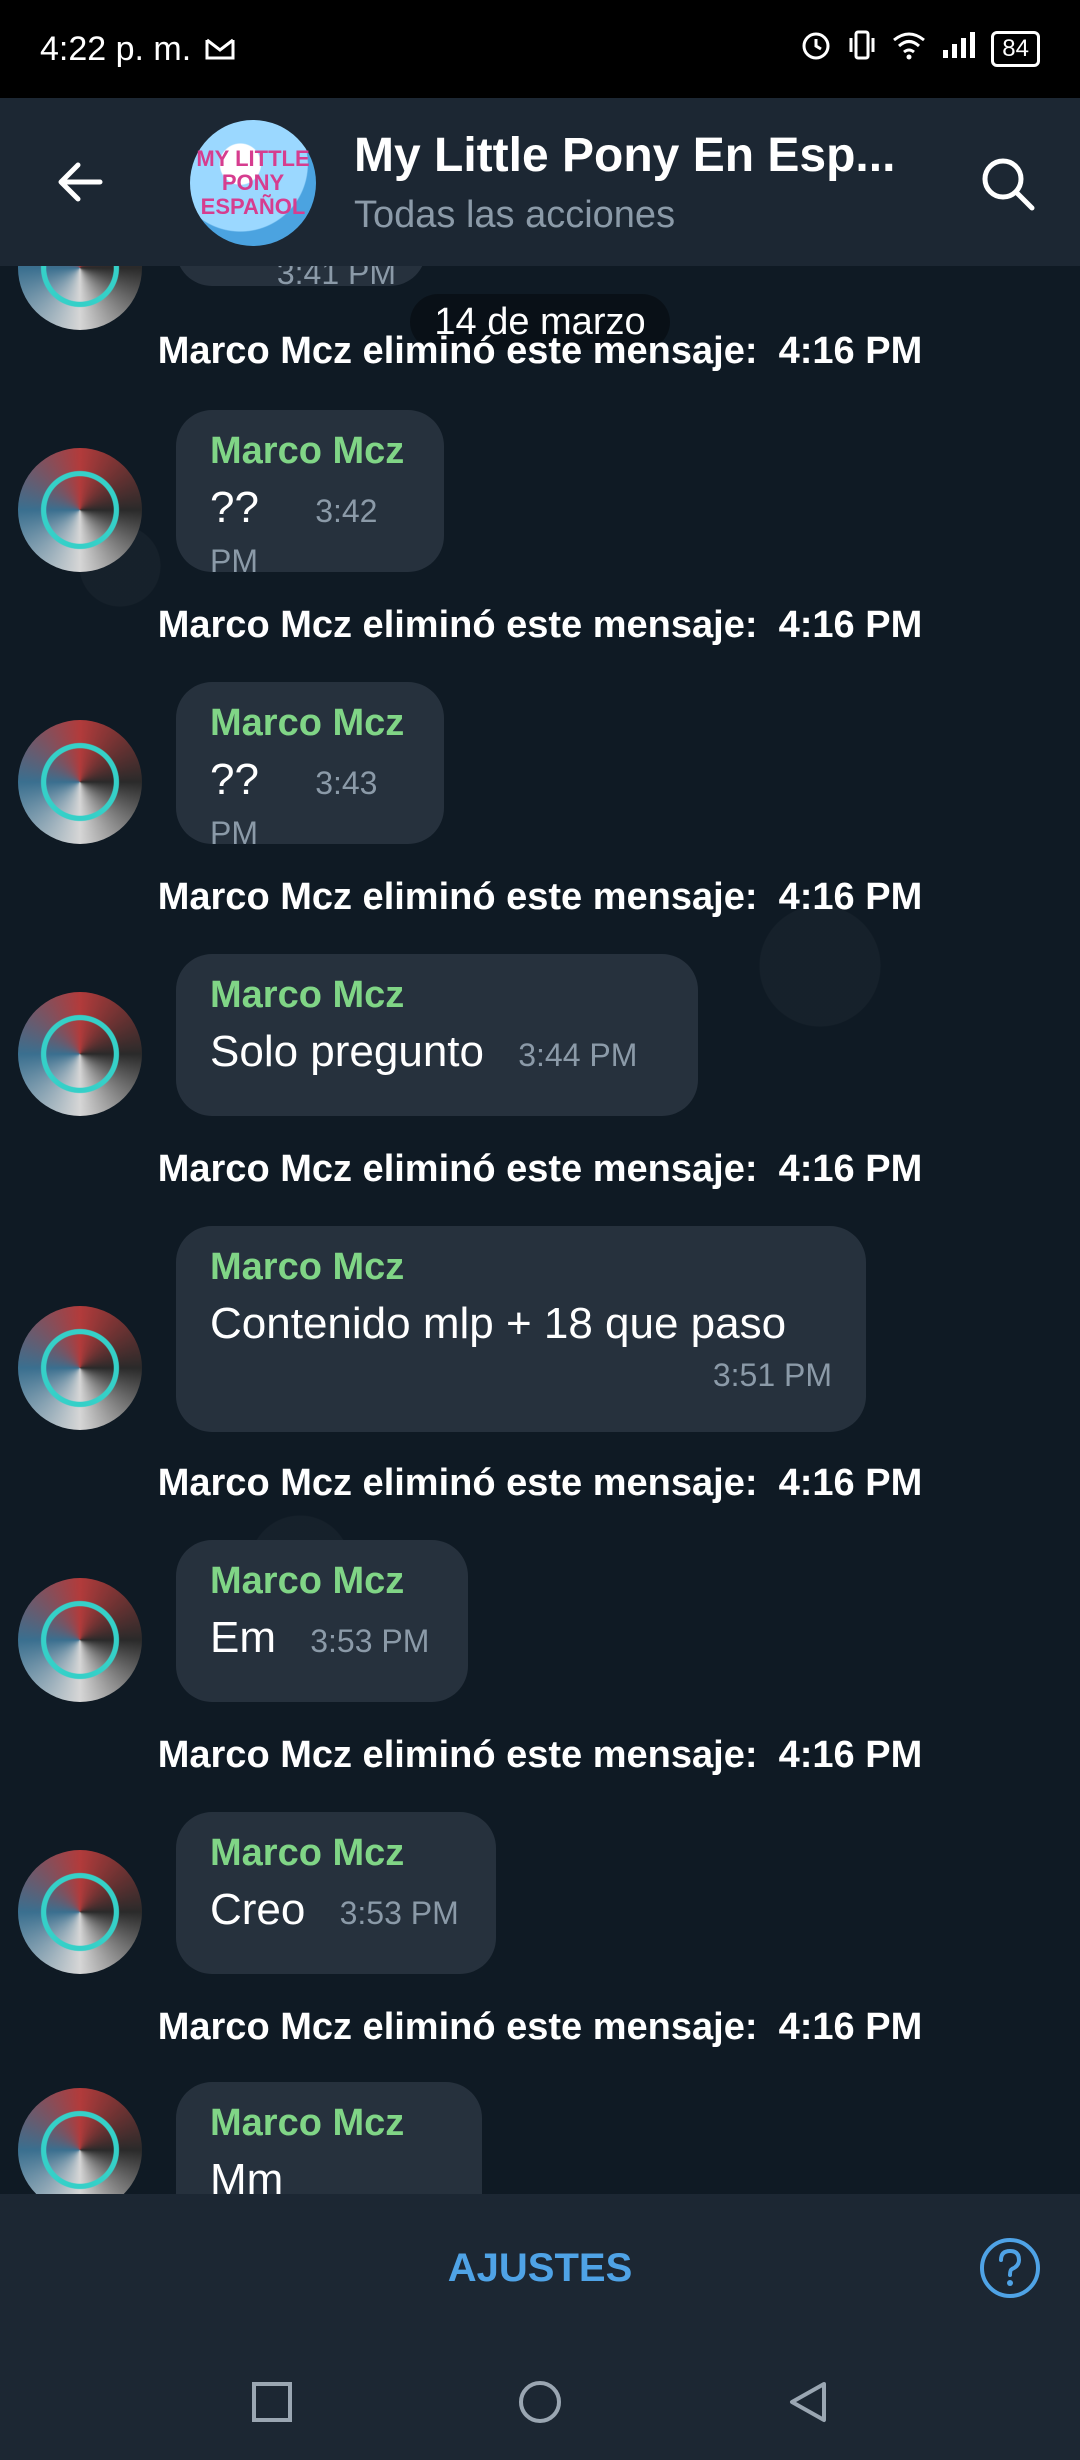 The width and height of the screenshot is (1080, 2460). What do you see at coordinates (959, 49) in the screenshot?
I see `signal-icon` at bounding box center [959, 49].